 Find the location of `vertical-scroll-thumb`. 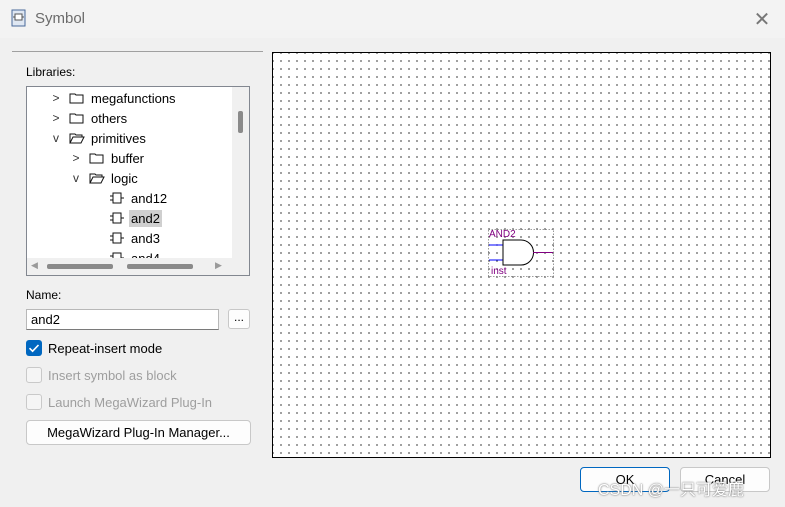

vertical-scroll-thumb is located at coordinates (240, 122).